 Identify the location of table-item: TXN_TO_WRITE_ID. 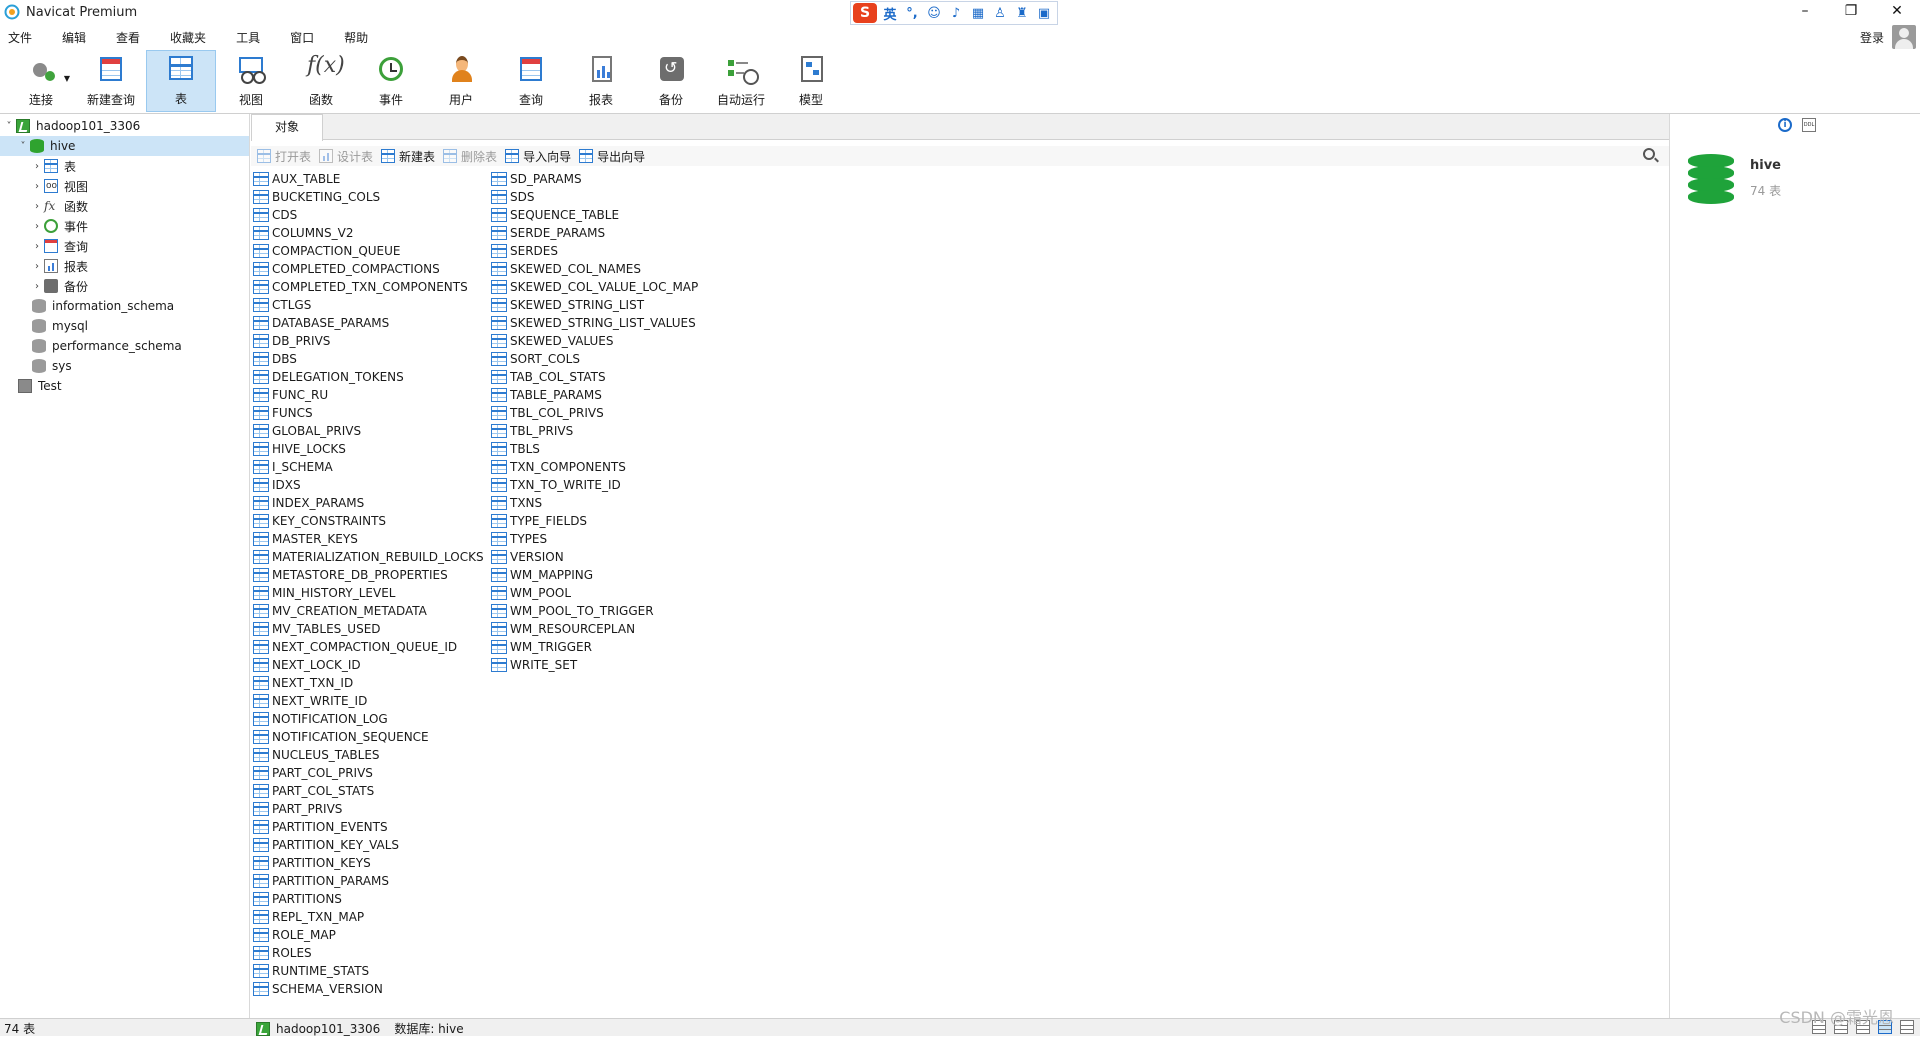
(556, 485).